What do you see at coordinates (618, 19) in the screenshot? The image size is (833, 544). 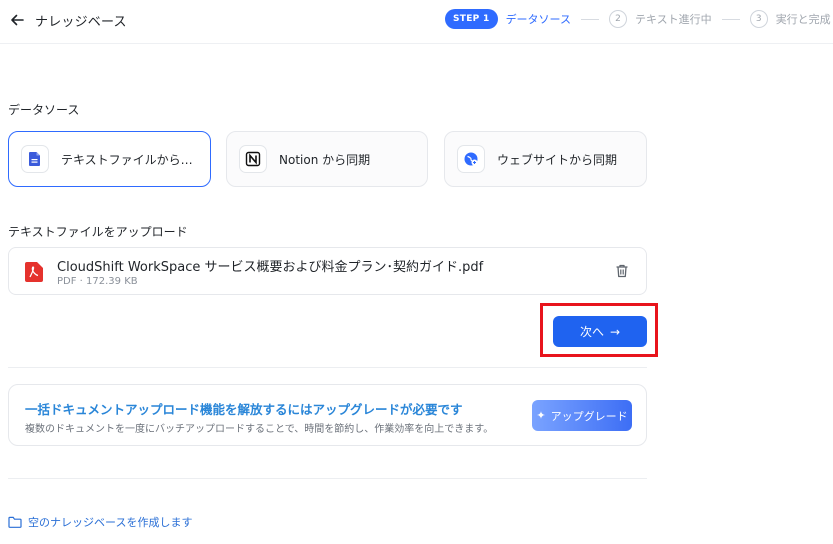 I see `step-2-number: 2` at bounding box center [618, 19].